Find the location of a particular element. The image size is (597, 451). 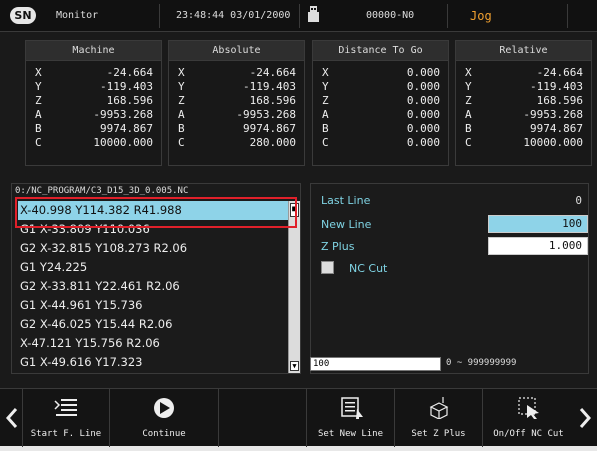

chevron-right-icon is located at coordinates (585, 418).